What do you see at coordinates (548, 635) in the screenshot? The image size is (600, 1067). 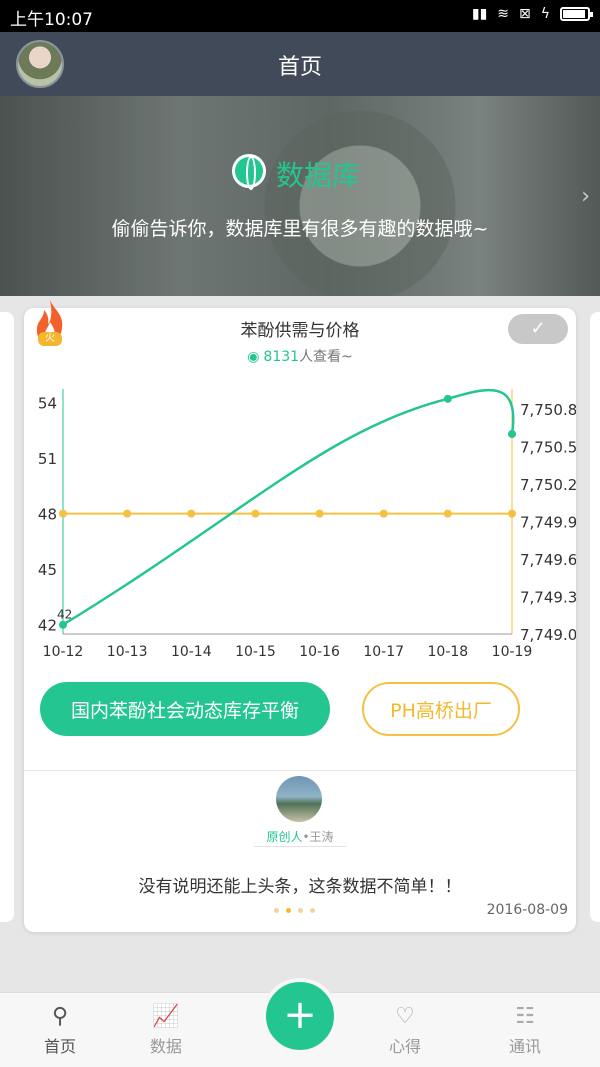 I see `right-tick-label: 7,749.0` at bounding box center [548, 635].